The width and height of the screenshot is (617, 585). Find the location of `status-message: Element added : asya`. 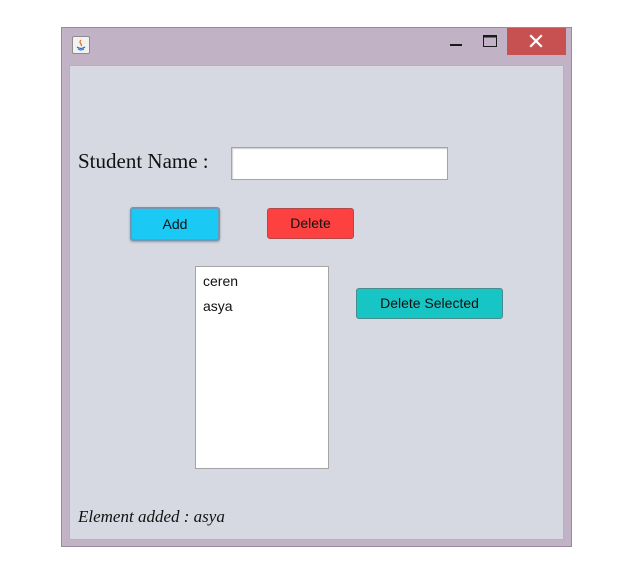

status-message: Element added : asya is located at coordinates (151, 516).